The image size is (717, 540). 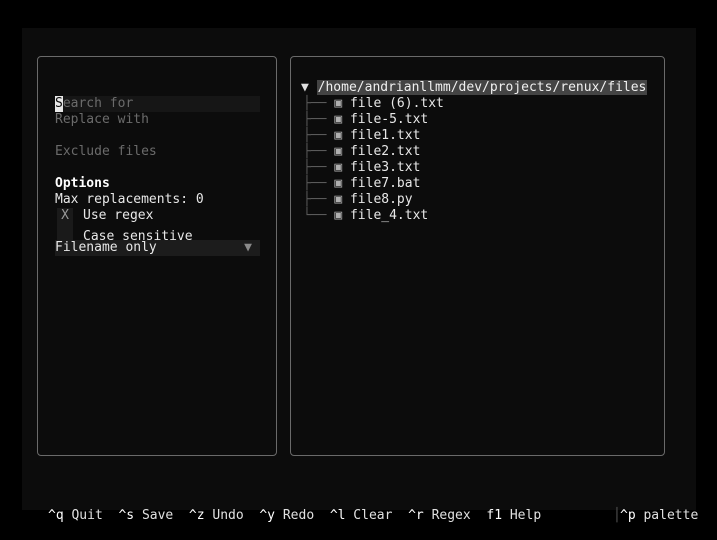 What do you see at coordinates (298, 515) in the screenshot?
I see `shortcut-label: Redo` at bounding box center [298, 515].